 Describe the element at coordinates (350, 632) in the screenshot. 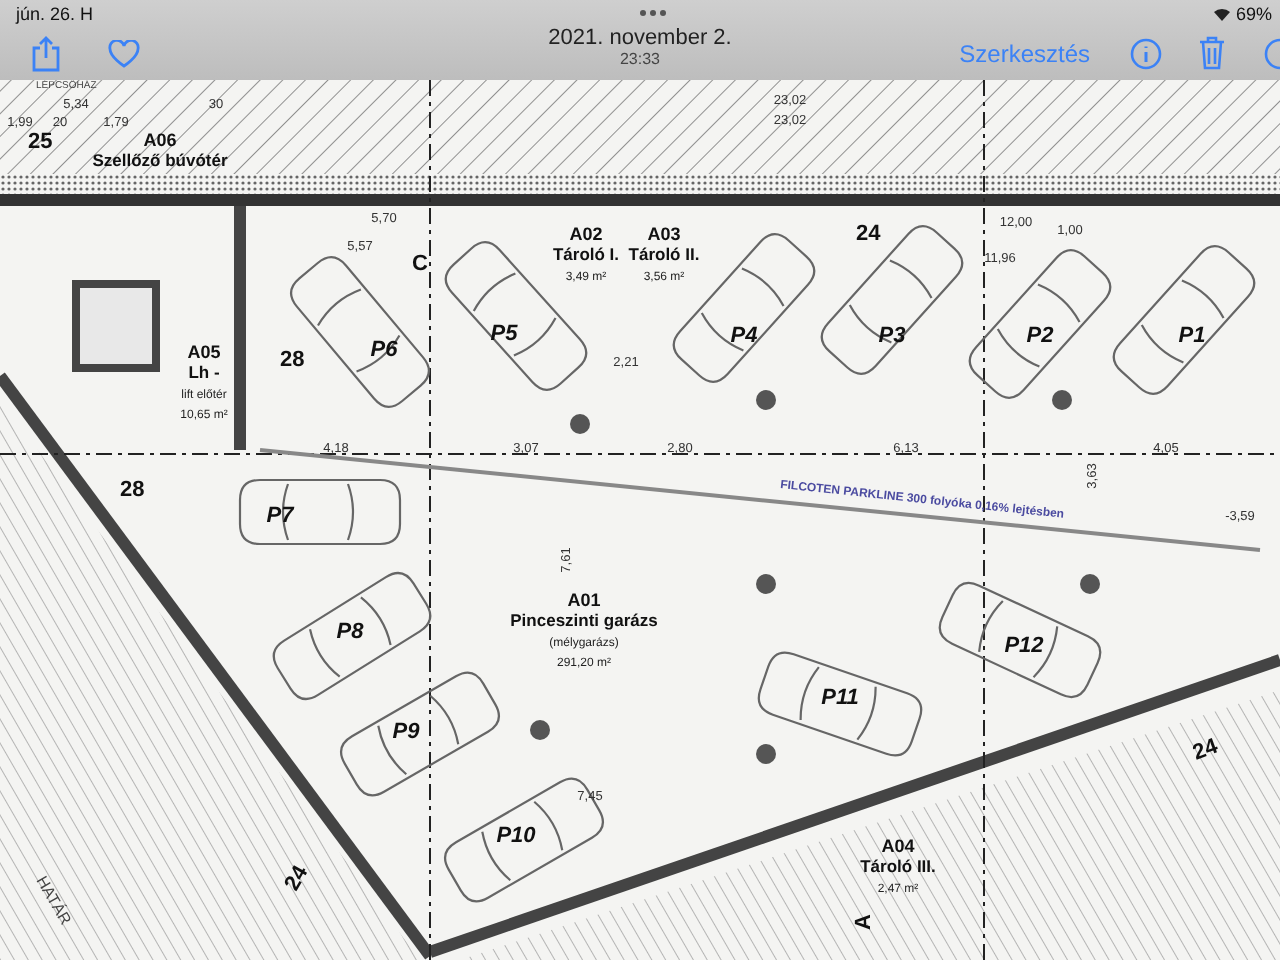

I see `parking-space-label: P8` at that location.